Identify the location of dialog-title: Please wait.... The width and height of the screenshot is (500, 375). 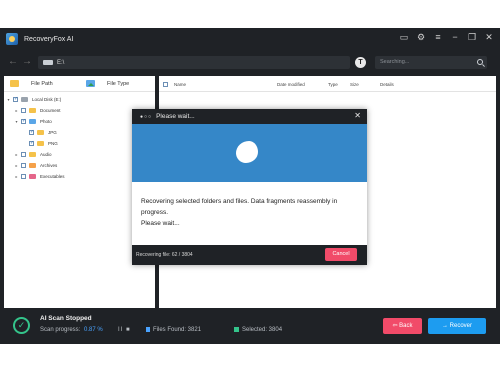
(175, 116).